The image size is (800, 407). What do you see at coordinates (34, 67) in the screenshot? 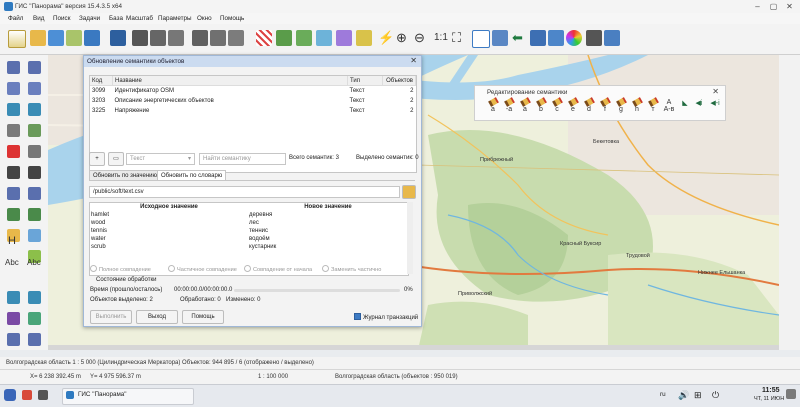
I see `draw-line-icon` at bounding box center [34, 67].